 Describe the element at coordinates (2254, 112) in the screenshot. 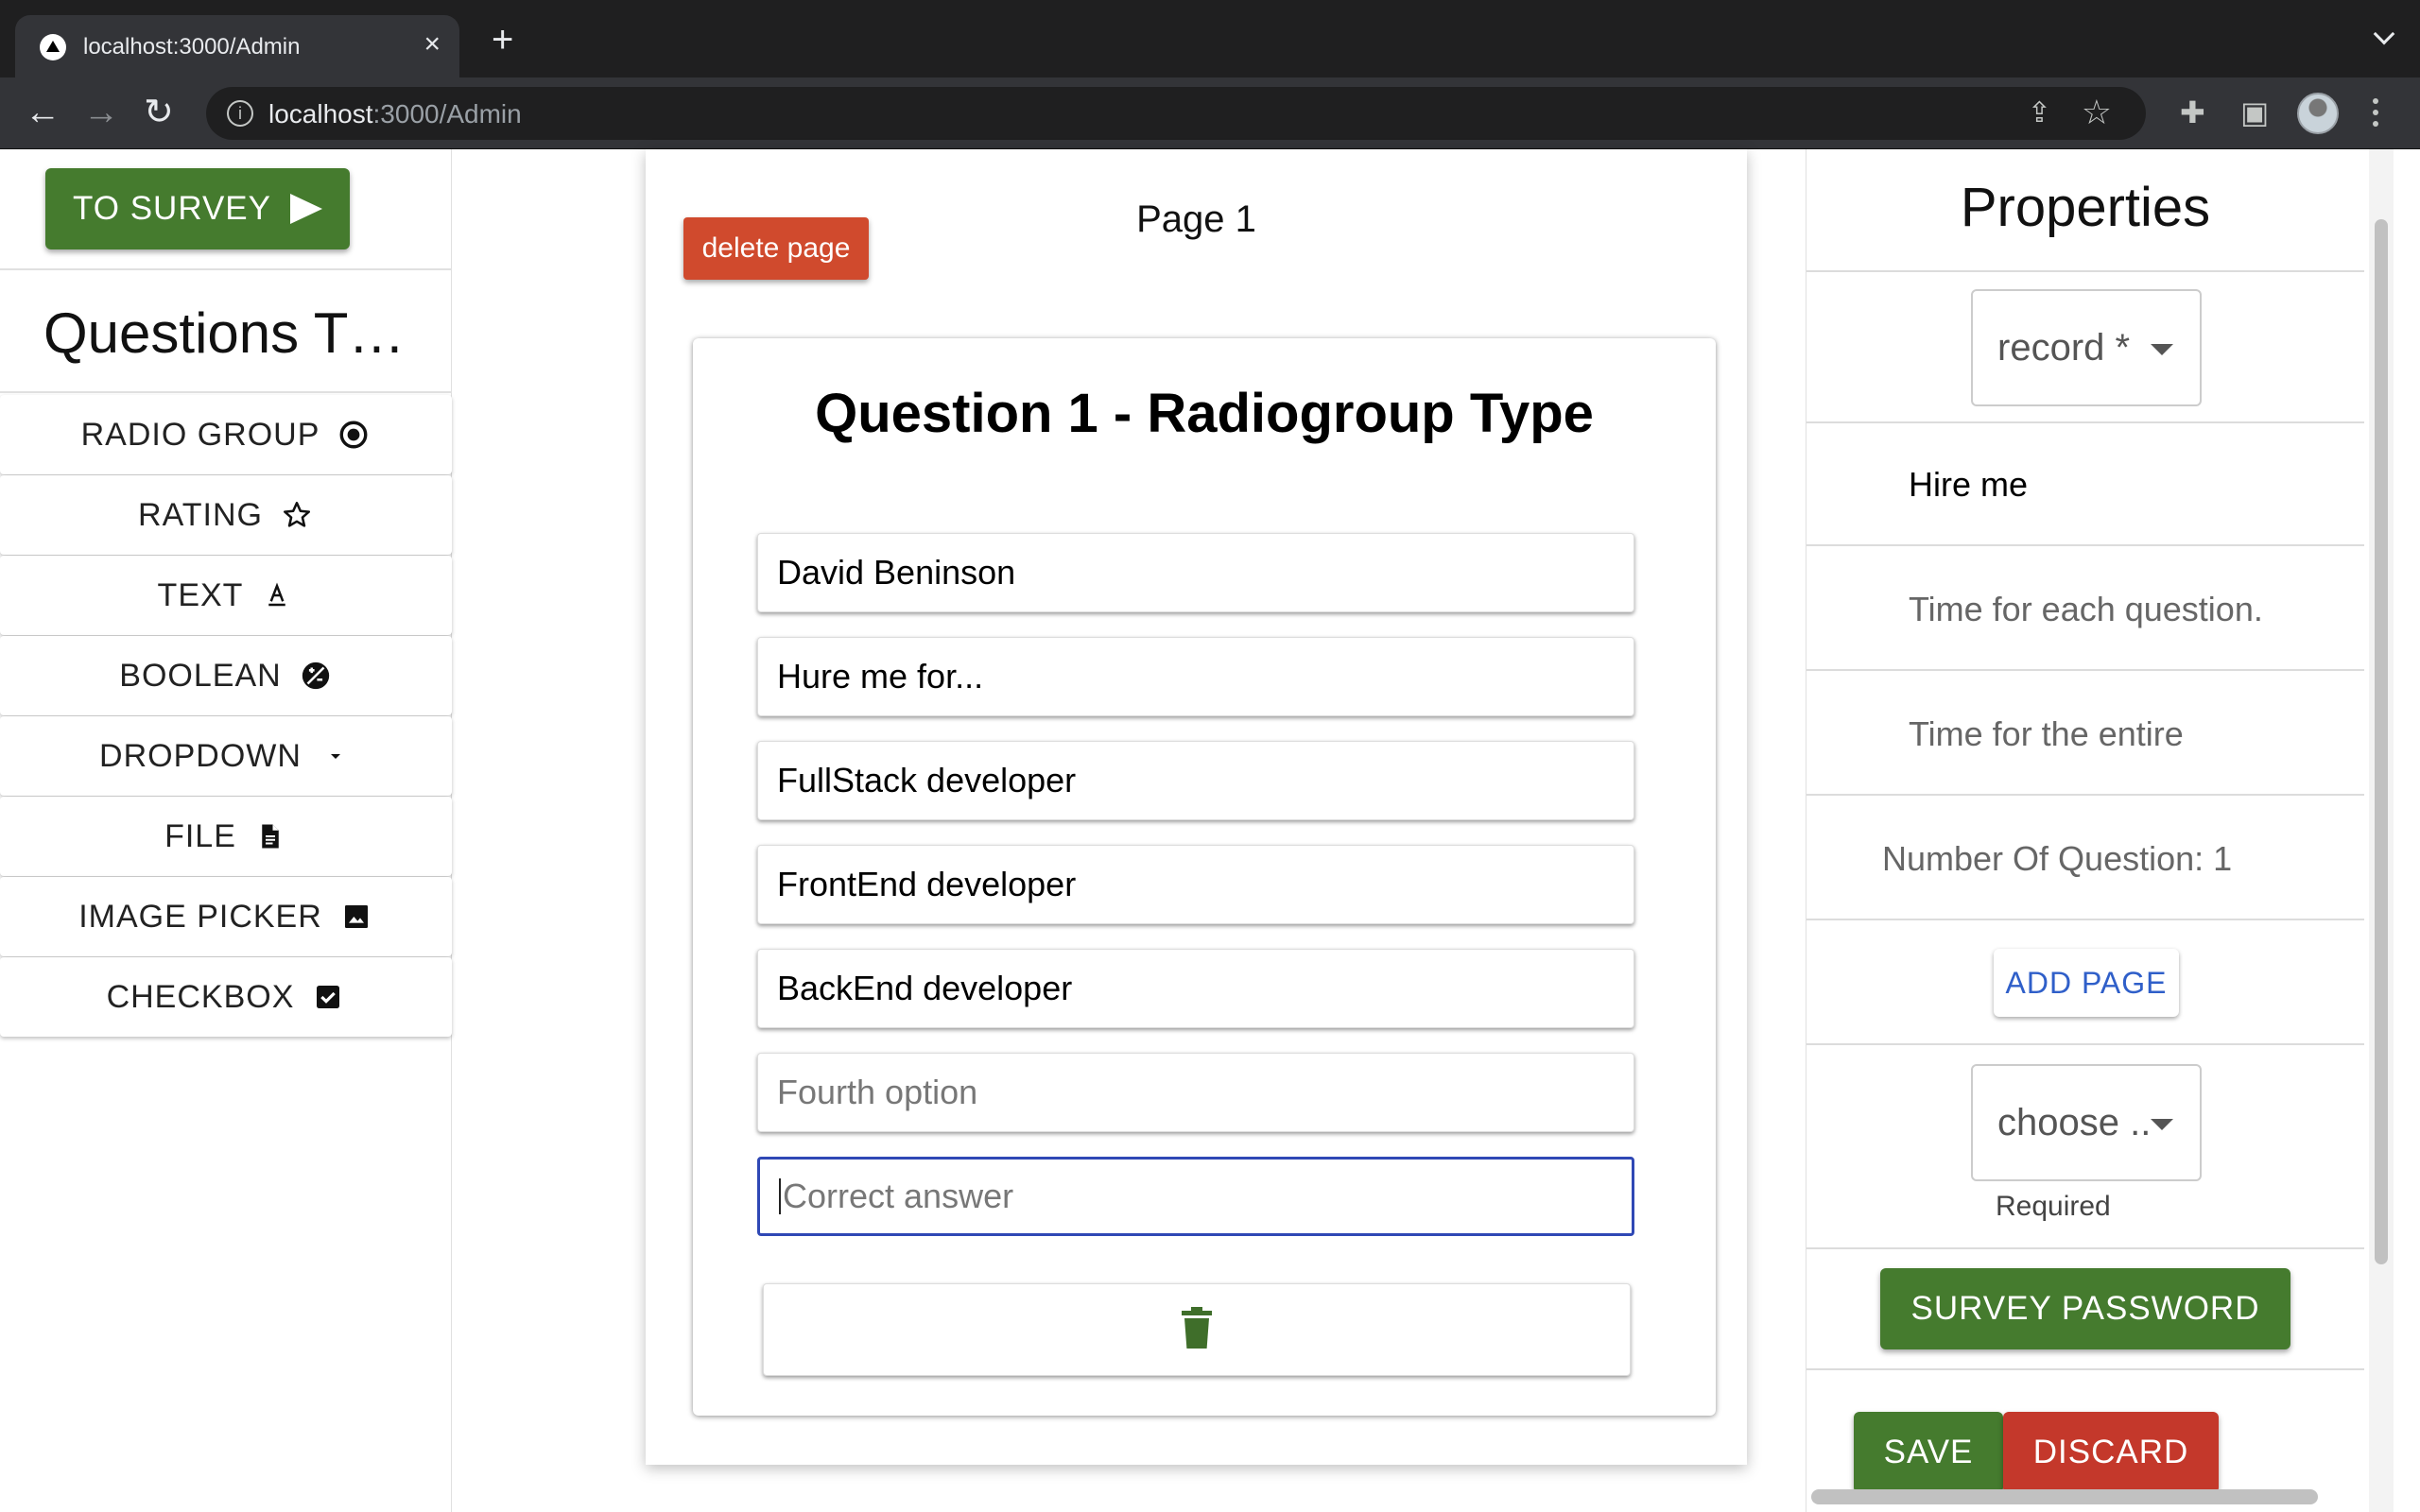

I see `side-panel-icon: ▣` at that location.